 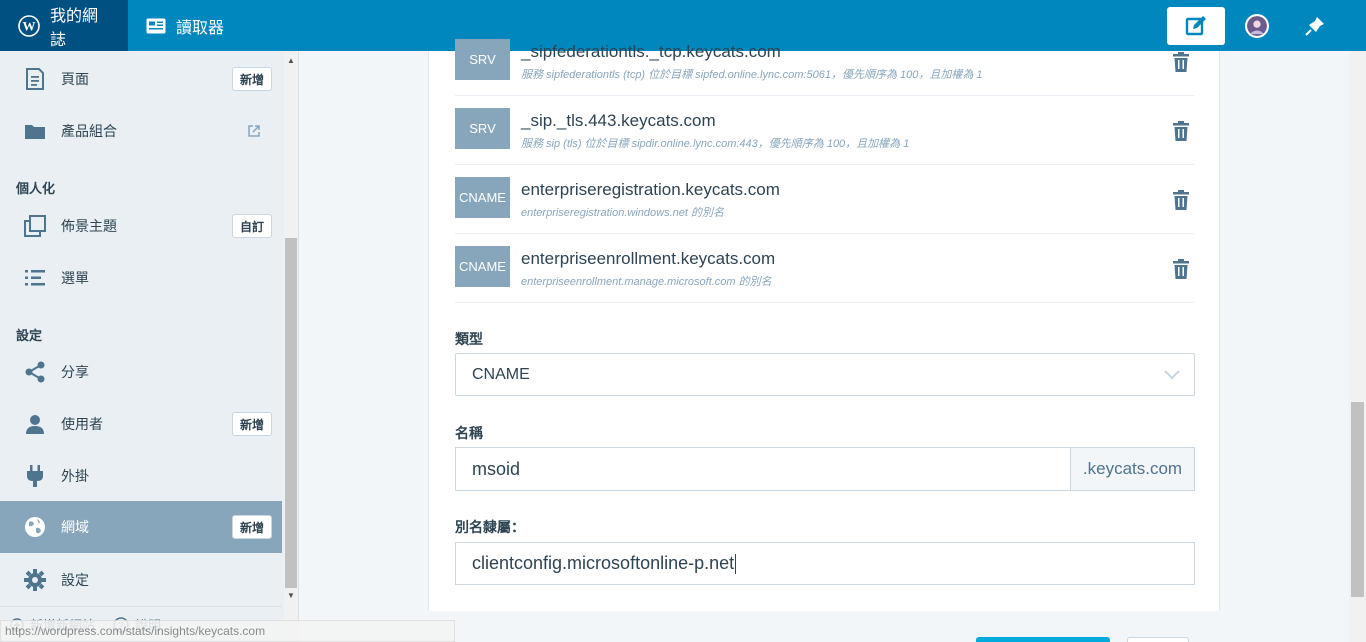 What do you see at coordinates (251, 79) in the screenshot?
I see `add-page-button: 新增` at bounding box center [251, 79].